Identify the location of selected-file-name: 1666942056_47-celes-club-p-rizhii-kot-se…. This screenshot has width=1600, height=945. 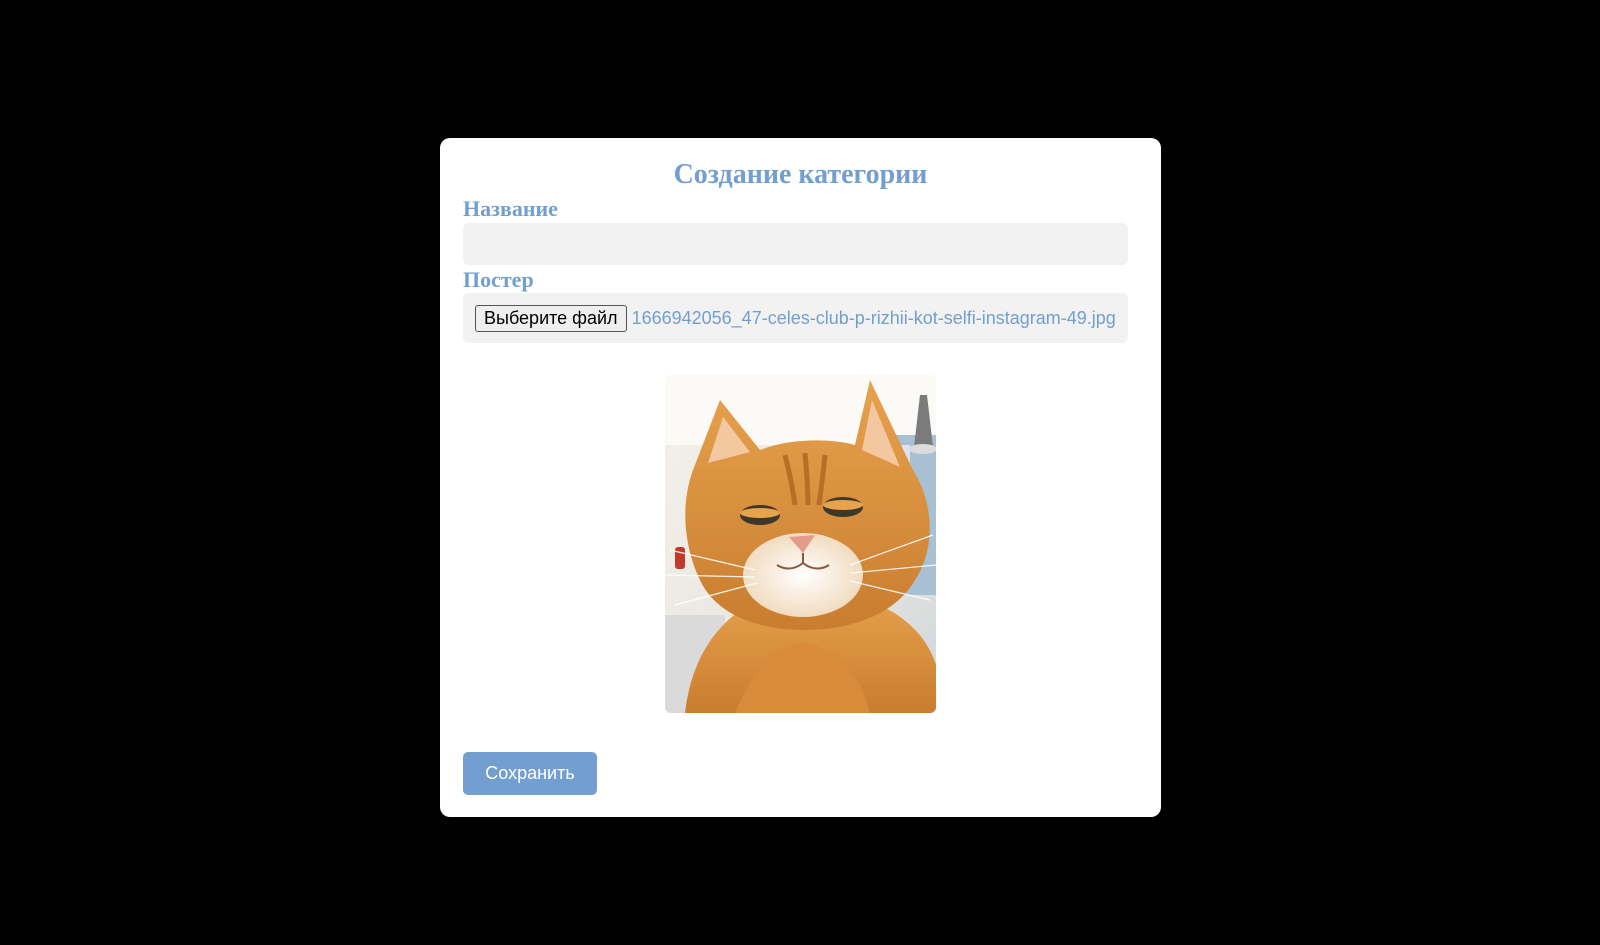
(873, 317).